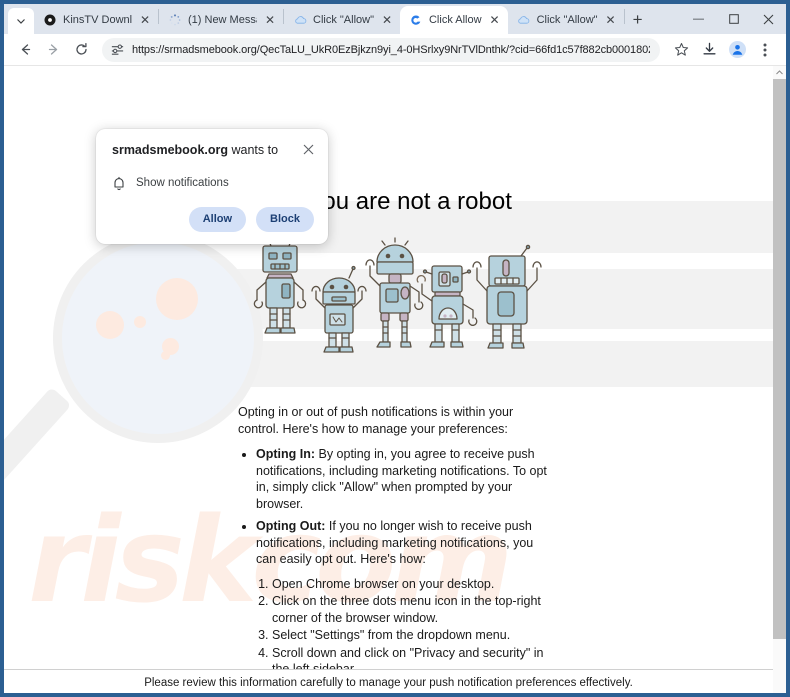 The height and width of the screenshot is (697, 790). I want to click on bookmark-star-icon, so click(681, 50).